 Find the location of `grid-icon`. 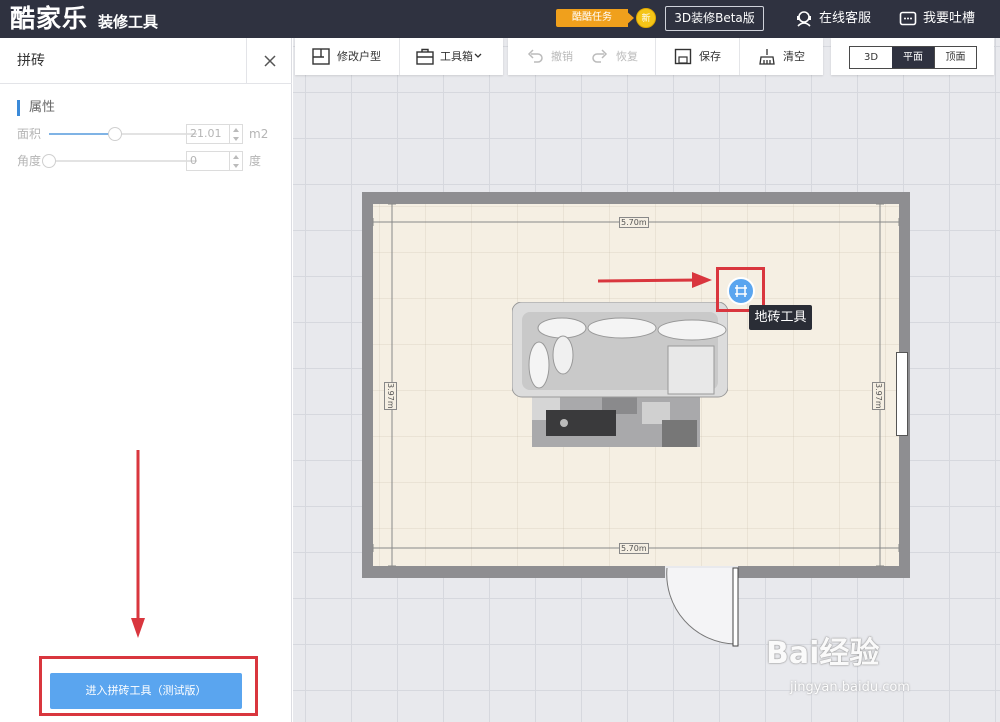

grid-icon is located at coordinates (741, 291).